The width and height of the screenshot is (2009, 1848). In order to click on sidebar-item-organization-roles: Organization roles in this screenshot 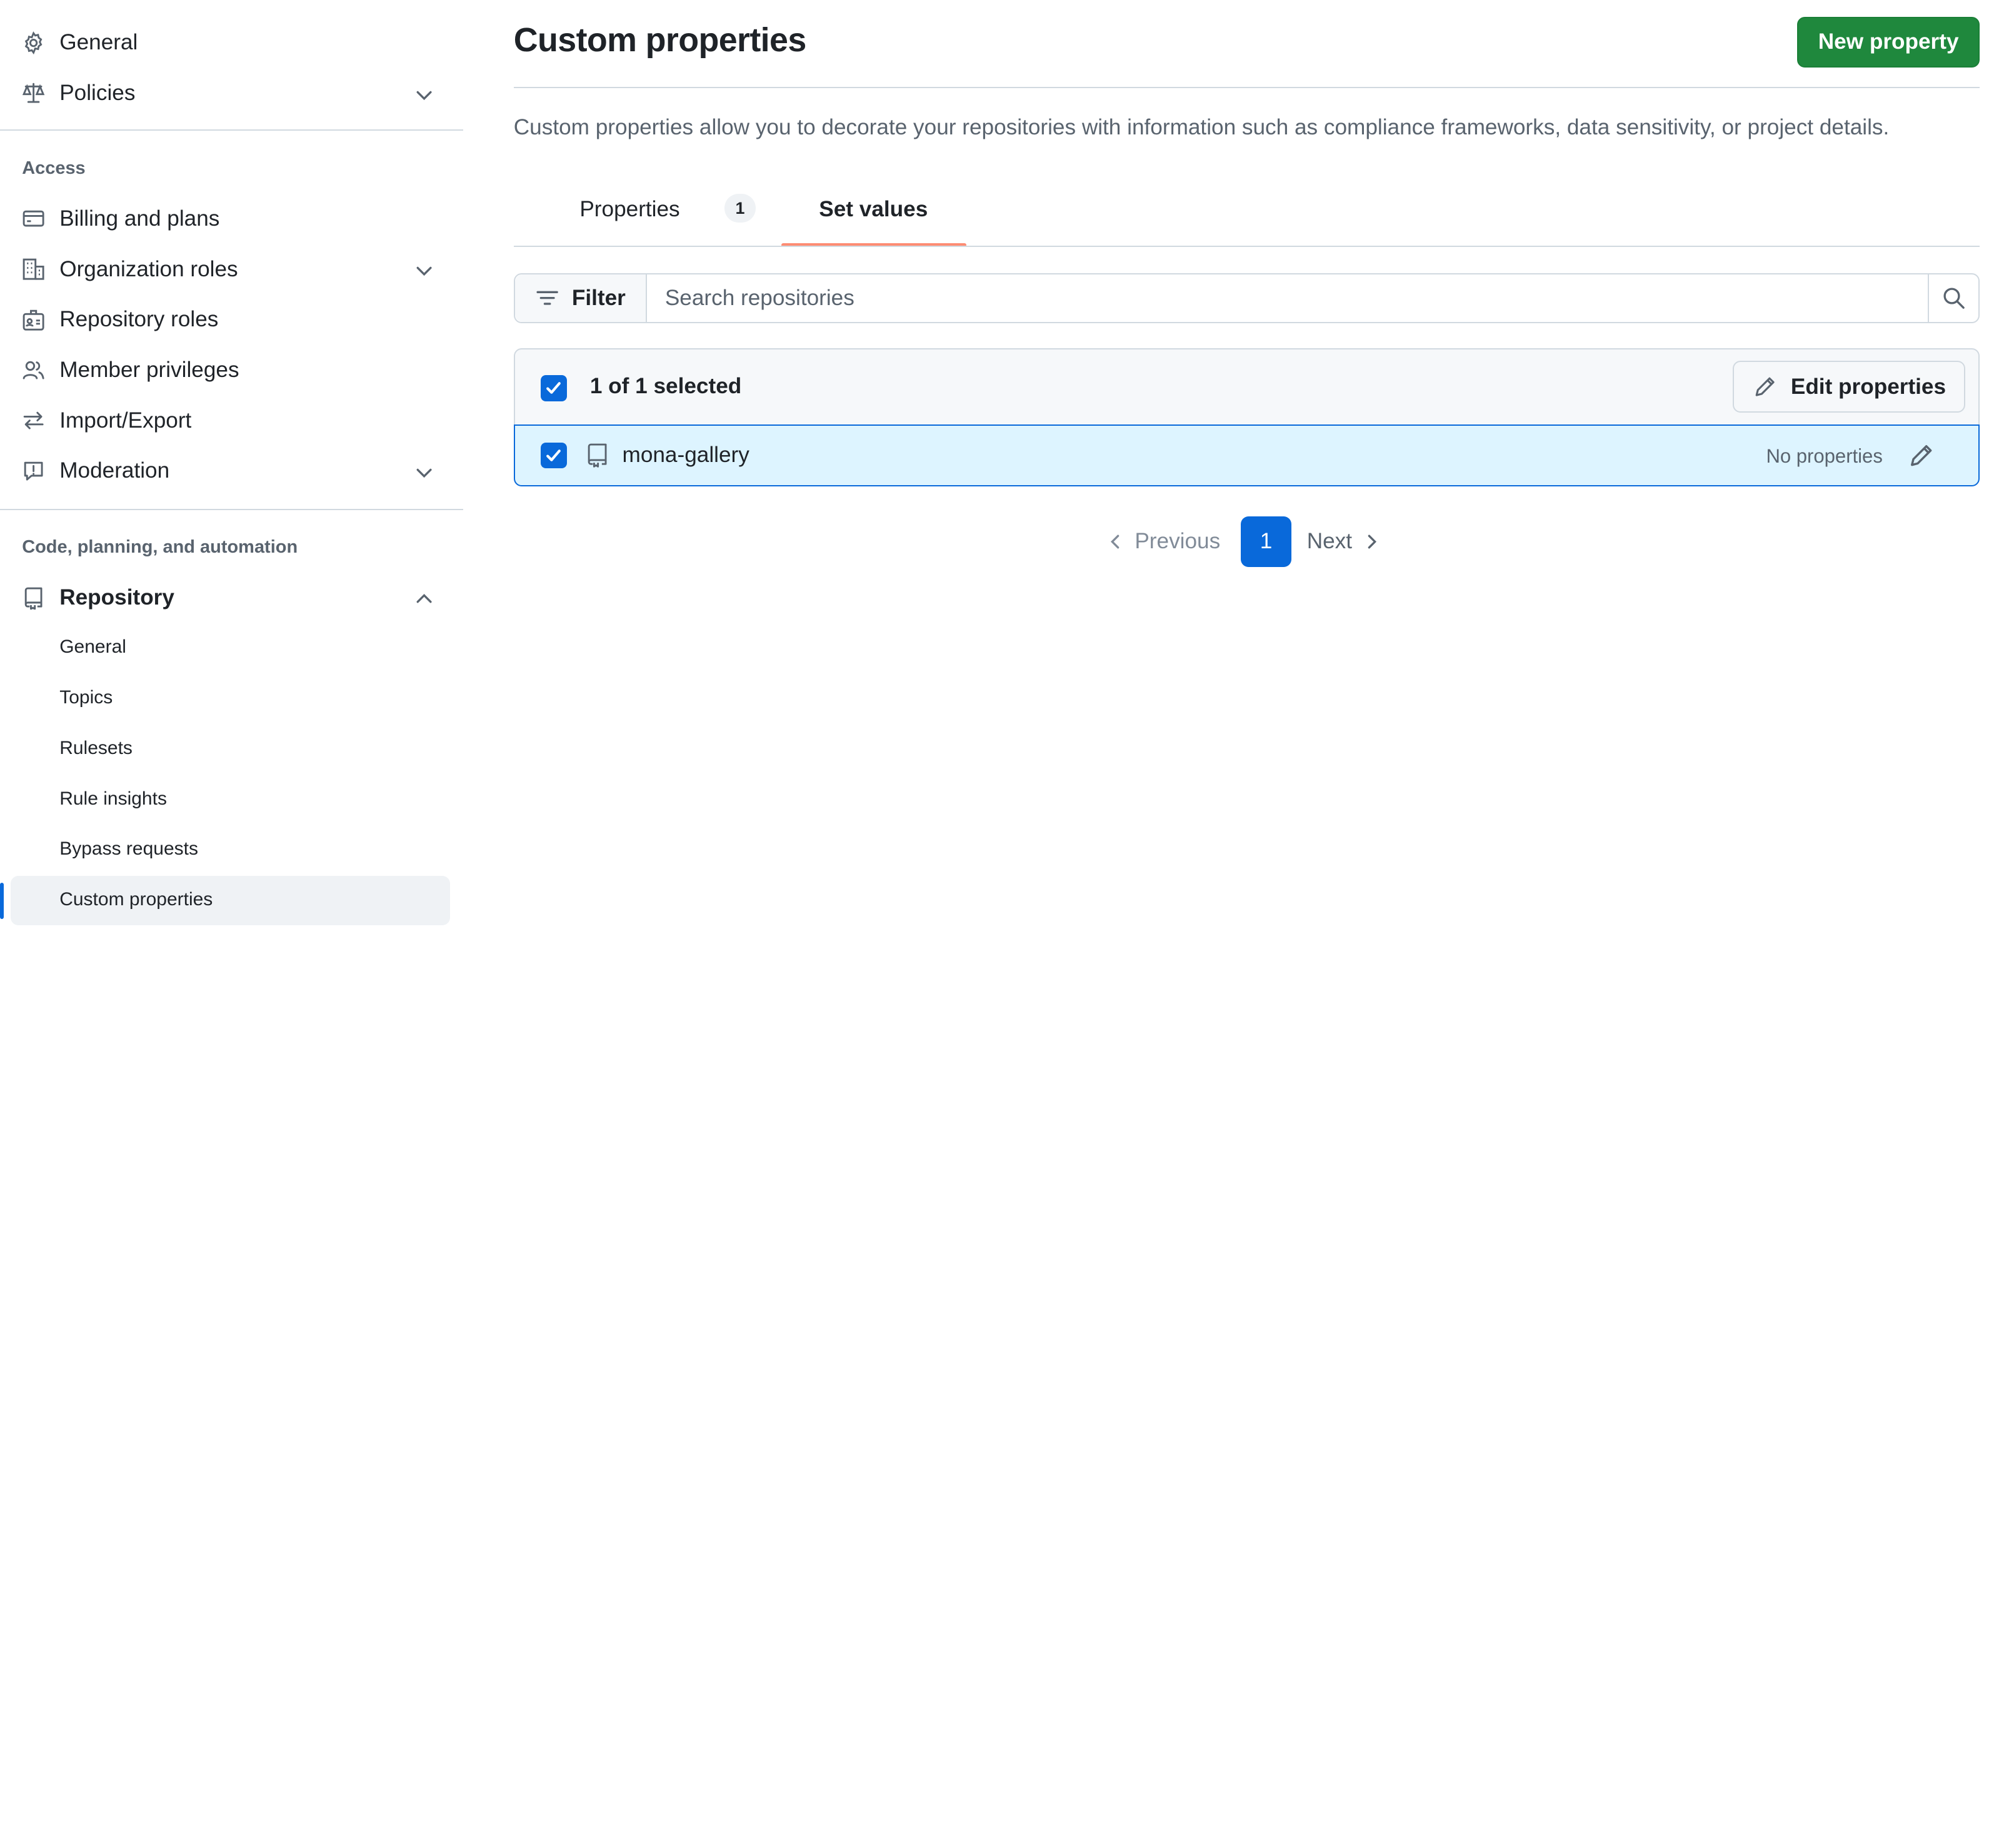, I will do `click(231, 269)`.